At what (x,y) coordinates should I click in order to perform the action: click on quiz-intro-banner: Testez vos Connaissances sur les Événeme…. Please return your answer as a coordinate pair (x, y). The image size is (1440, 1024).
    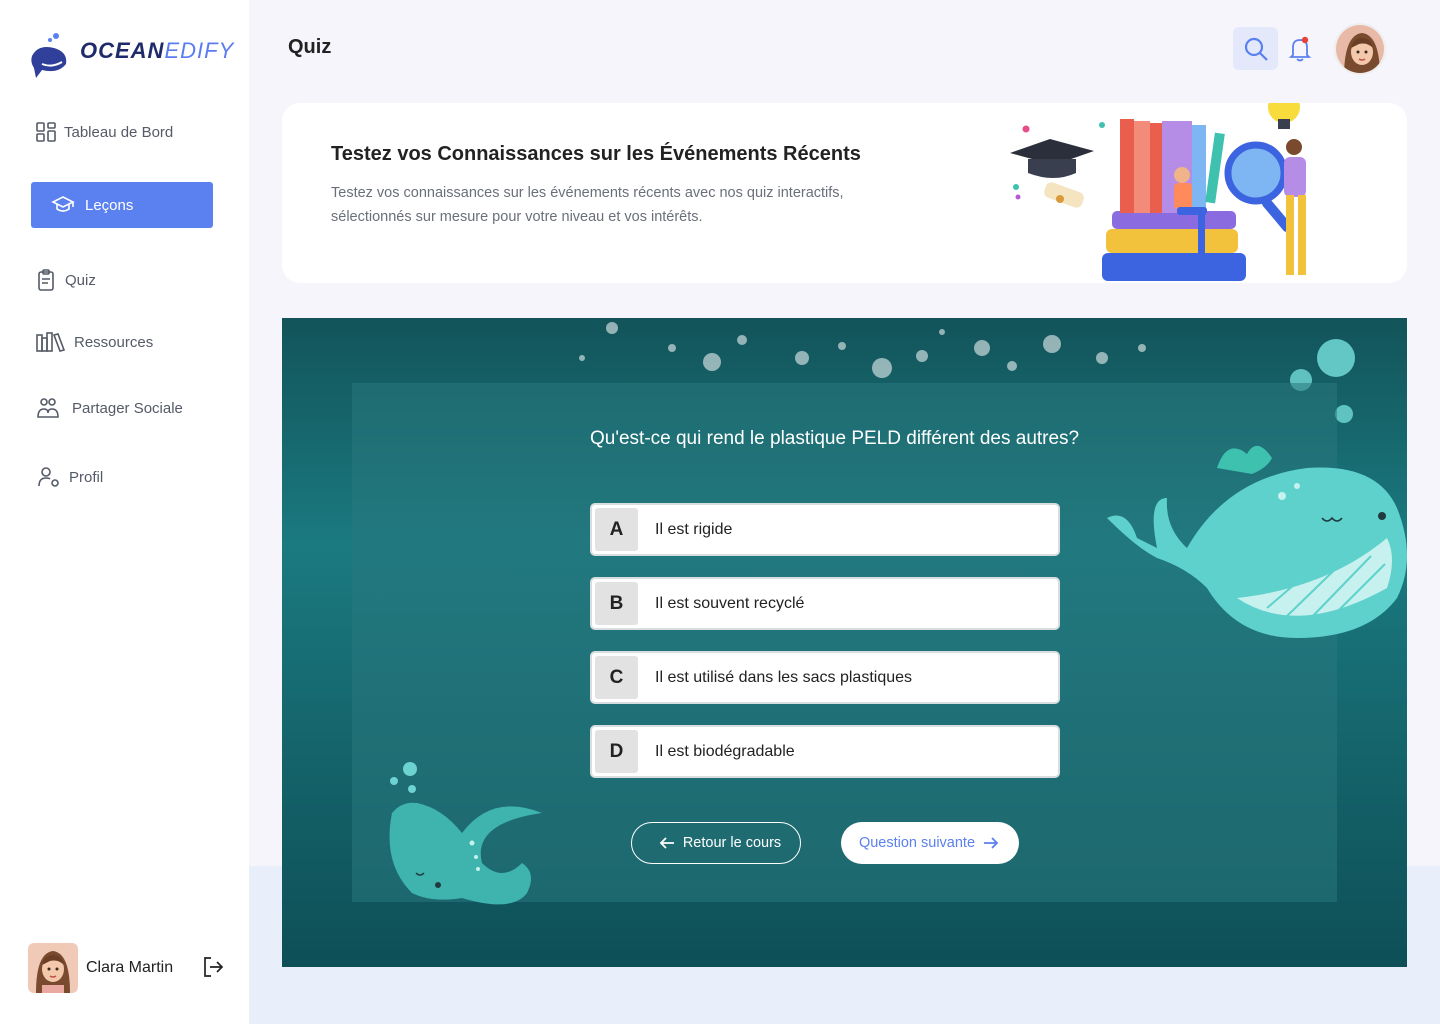
    Looking at the image, I should click on (844, 193).